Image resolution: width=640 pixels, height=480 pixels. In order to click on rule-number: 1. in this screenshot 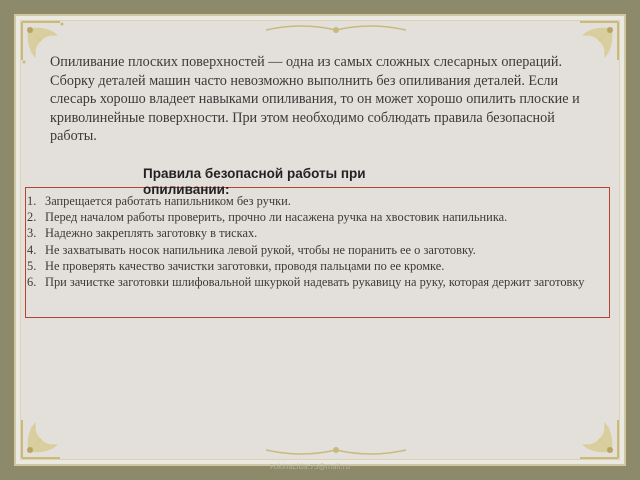, I will do `click(32, 201)`.